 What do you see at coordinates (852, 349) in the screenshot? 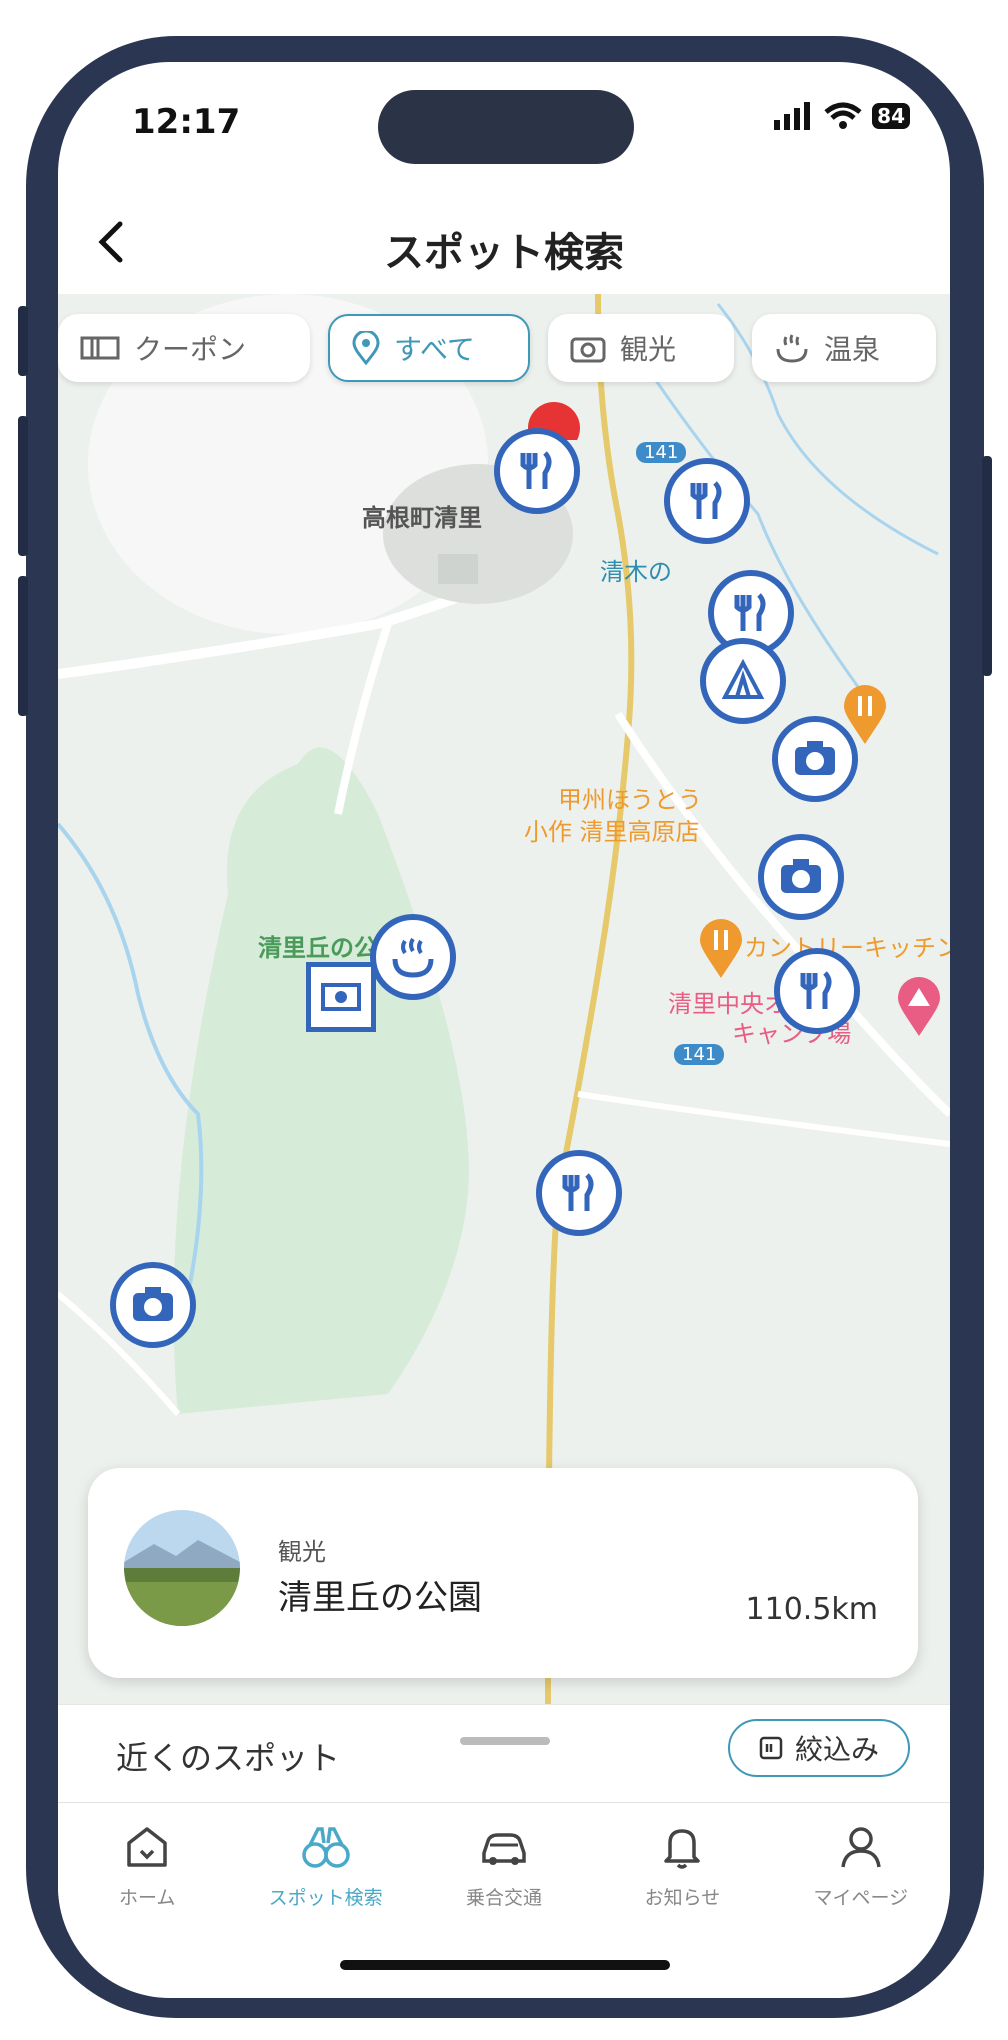
I see `chip-onsen-label: 温泉` at bounding box center [852, 349].